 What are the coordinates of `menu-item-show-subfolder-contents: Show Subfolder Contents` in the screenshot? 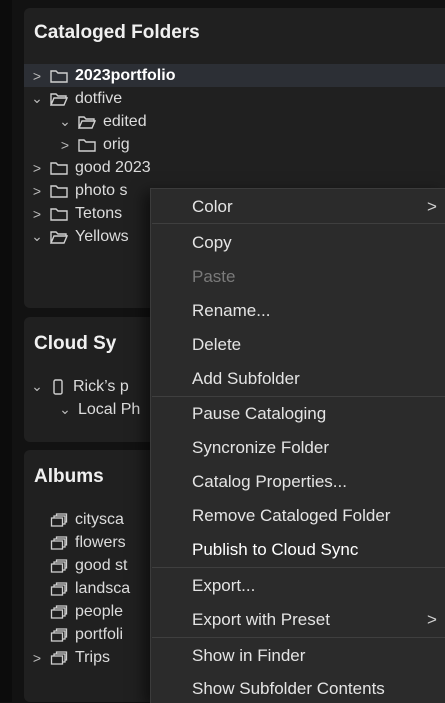 It's located at (288, 689).